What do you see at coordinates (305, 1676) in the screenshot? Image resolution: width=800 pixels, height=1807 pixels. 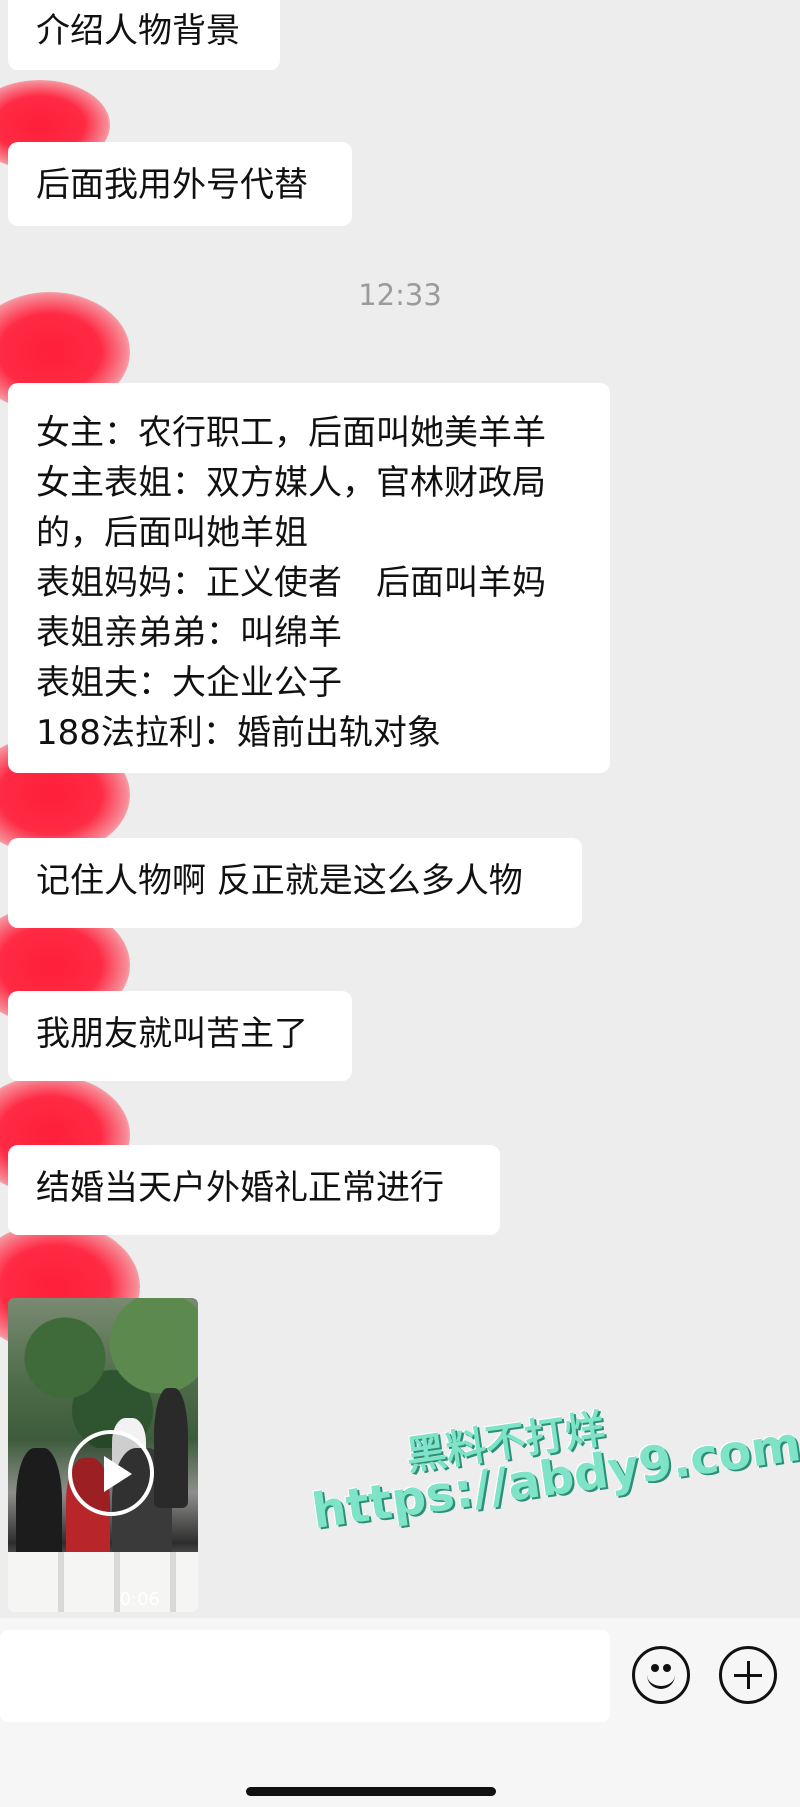 I see `message-input` at bounding box center [305, 1676].